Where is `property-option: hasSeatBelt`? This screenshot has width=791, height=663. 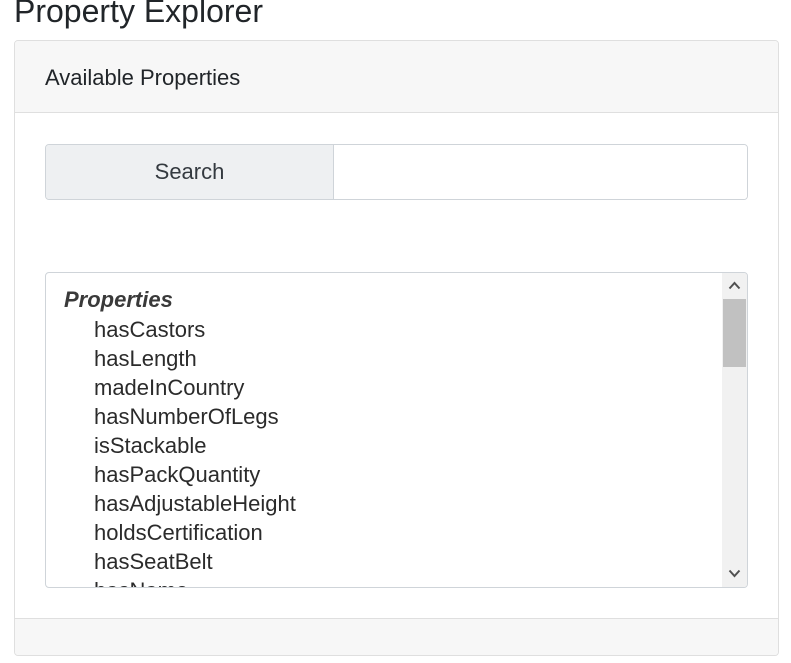 property-option: hasSeatBelt is located at coordinates (195, 561).